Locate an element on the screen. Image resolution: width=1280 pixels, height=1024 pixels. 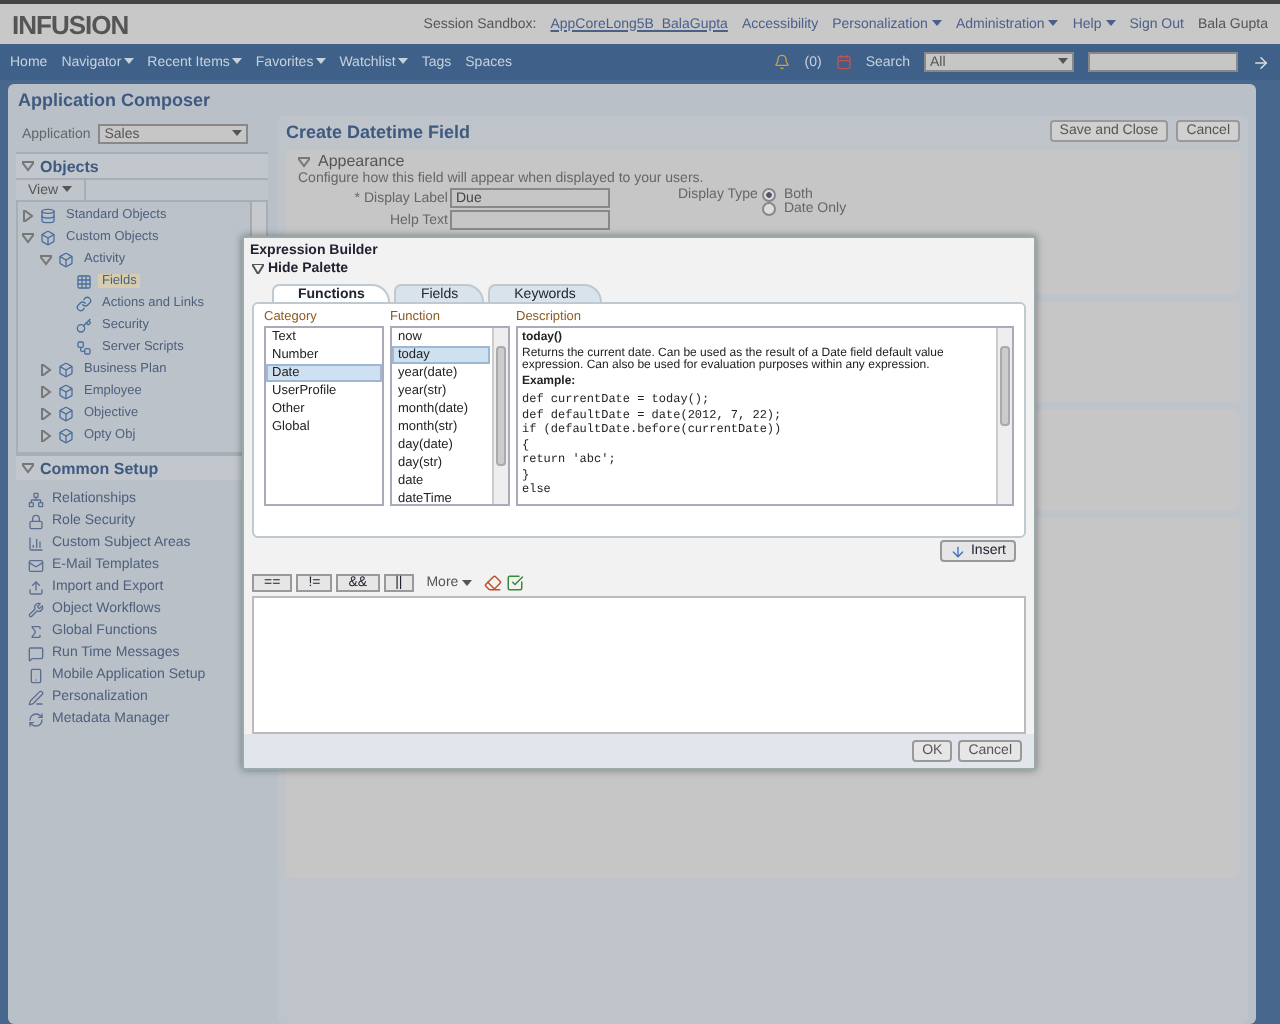
calendar-icon is located at coordinates (843, 62).